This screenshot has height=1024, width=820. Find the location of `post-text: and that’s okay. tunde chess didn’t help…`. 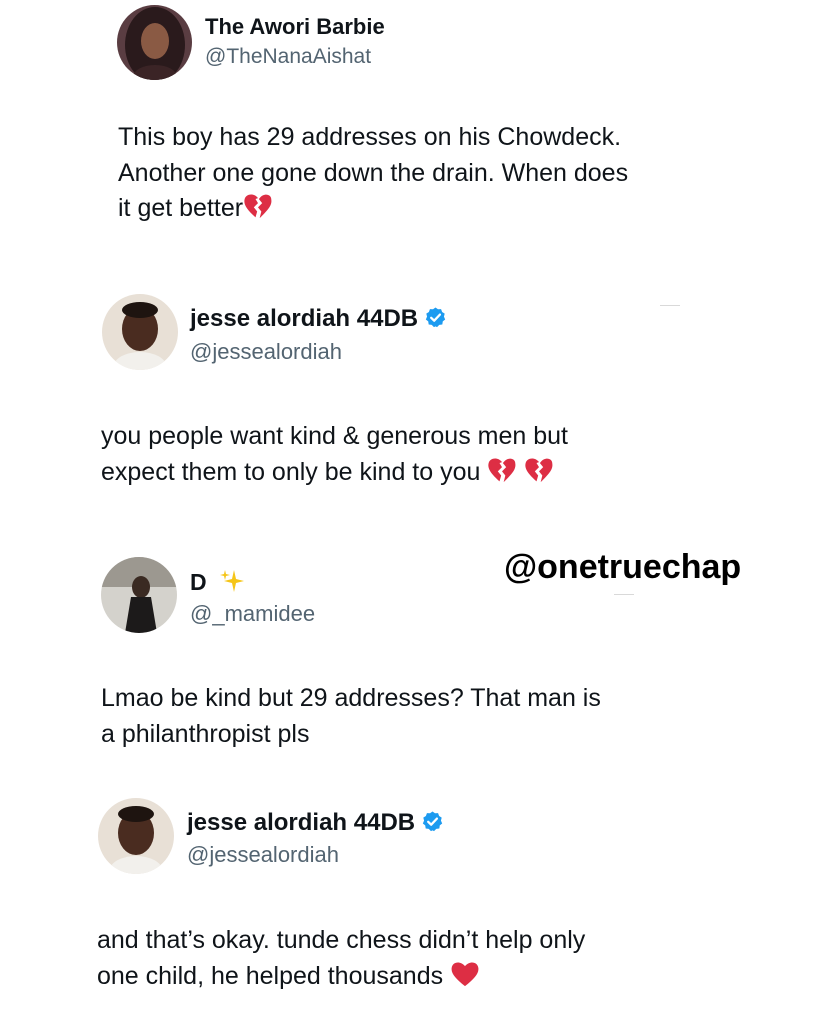

post-text: and that’s okay. tunde chess didn’t help… is located at coordinates (341, 960).